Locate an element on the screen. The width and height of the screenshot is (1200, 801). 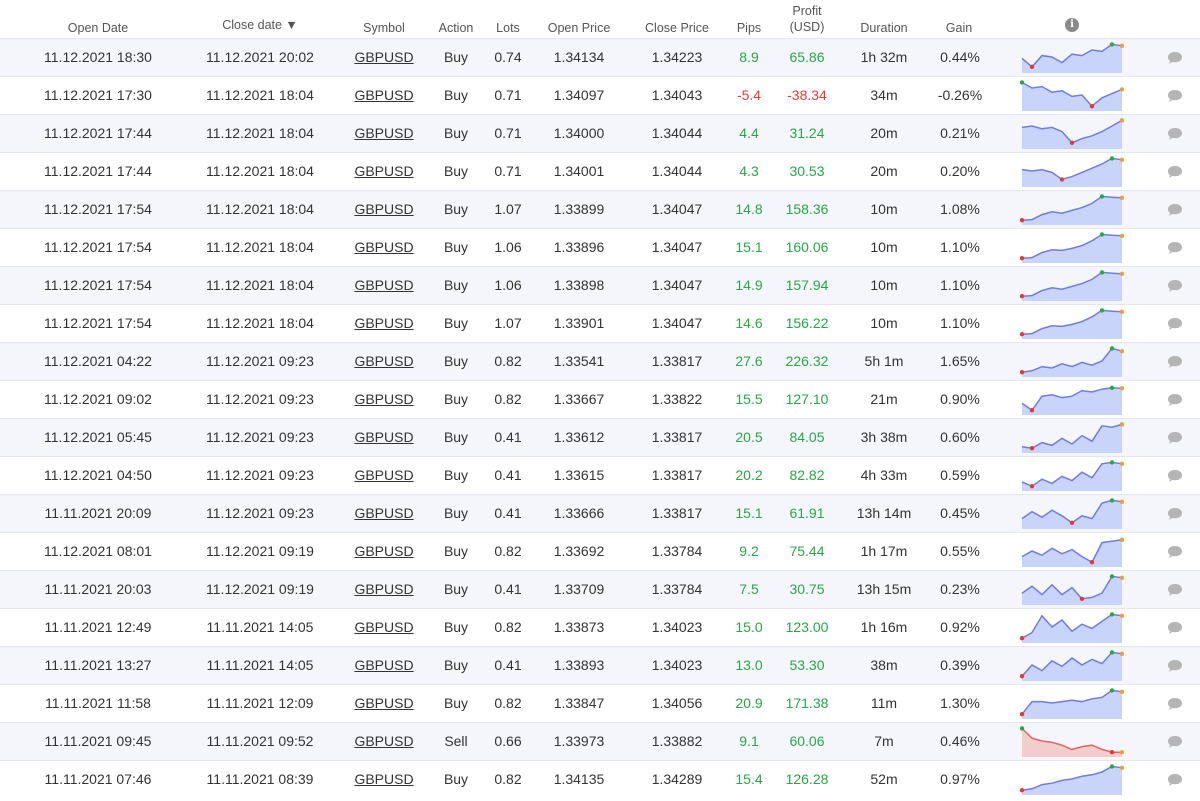
col-open-price: Open Price is located at coordinates (579, 28).